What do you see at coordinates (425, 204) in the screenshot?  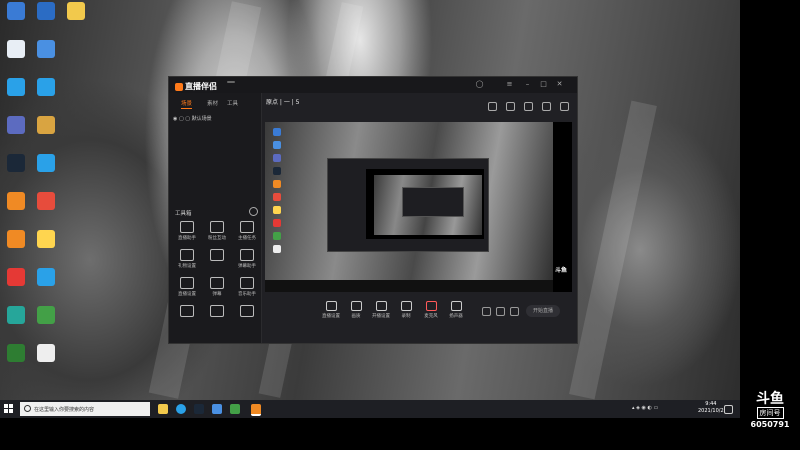 I see `preview-nested-canvas` at bounding box center [425, 204].